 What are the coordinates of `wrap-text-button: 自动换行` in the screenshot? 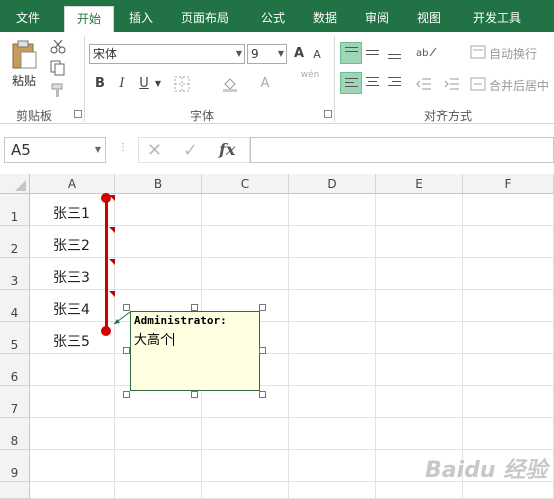 It's located at (513, 53).